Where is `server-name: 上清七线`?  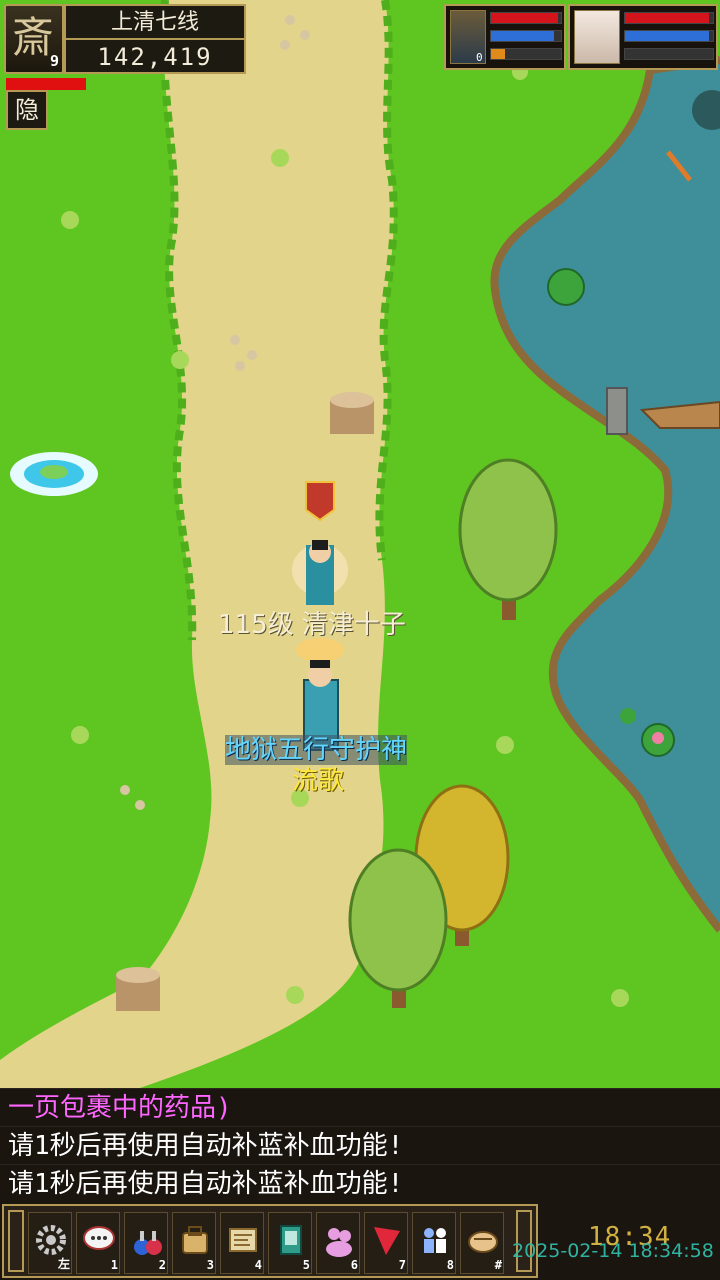 server-name: 上清七线 is located at coordinates (155, 23).